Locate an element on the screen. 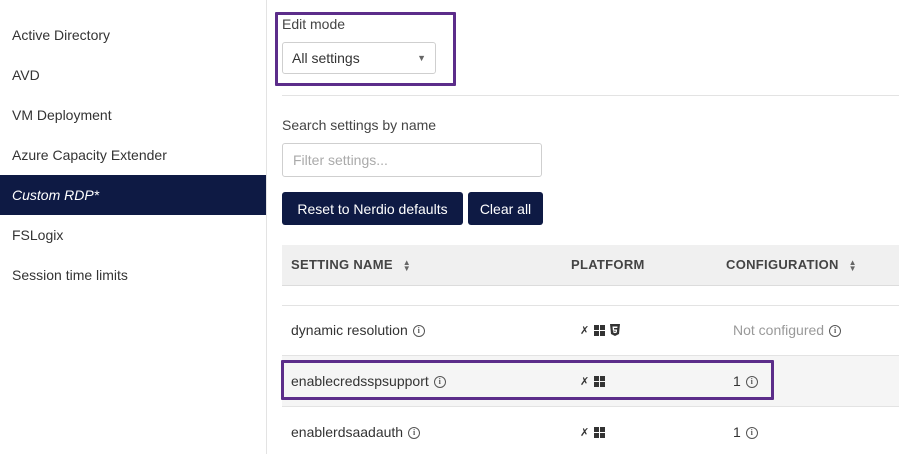 The height and width of the screenshot is (457, 899). sidebar-item-fslogix: FSLogix is located at coordinates (133, 235).